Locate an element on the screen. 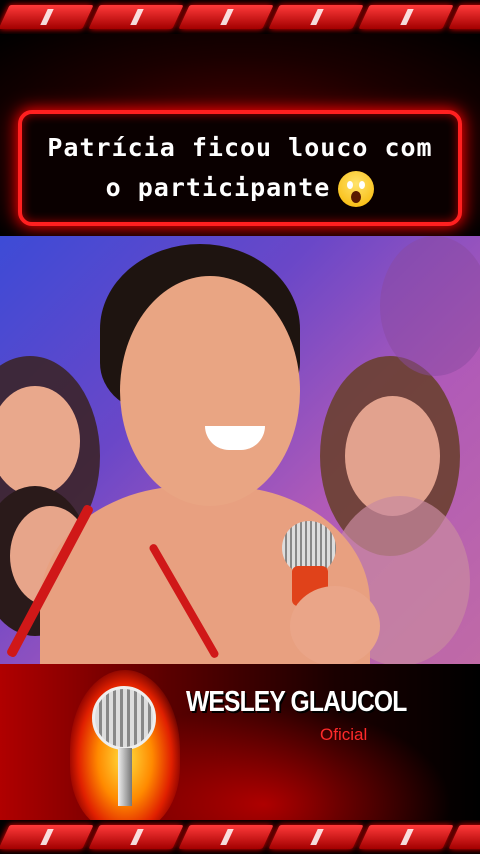 This screenshot has height=854, width=480. microphone-fire-icon is located at coordinates (125, 750).